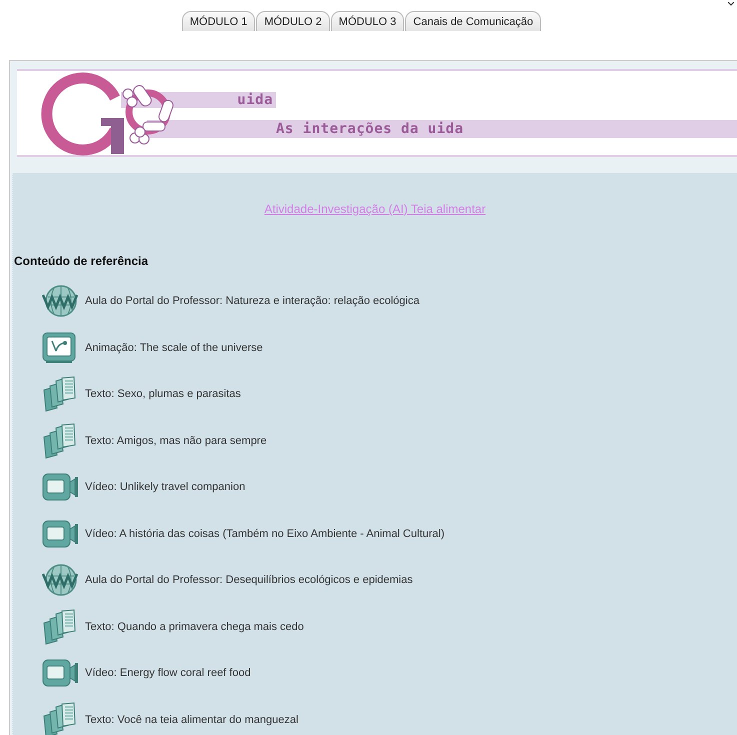 The width and height of the screenshot is (737, 735). What do you see at coordinates (59, 348) in the screenshot?
I see `monitor-icon` at bounding box center [59, 348].